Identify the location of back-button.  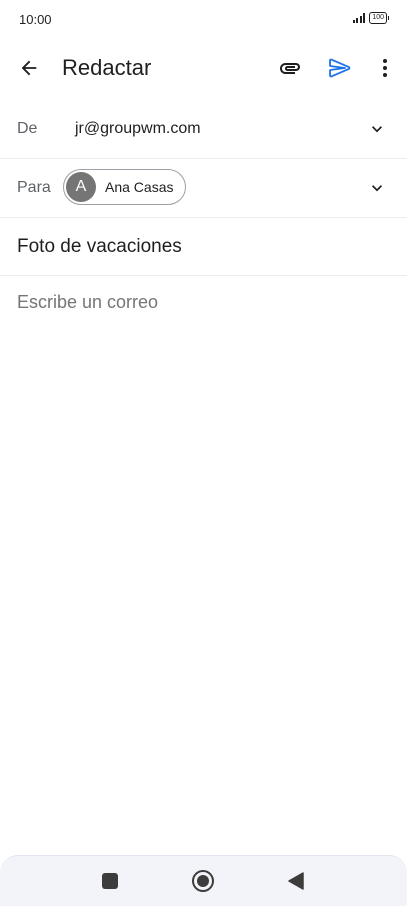
(29, 68).